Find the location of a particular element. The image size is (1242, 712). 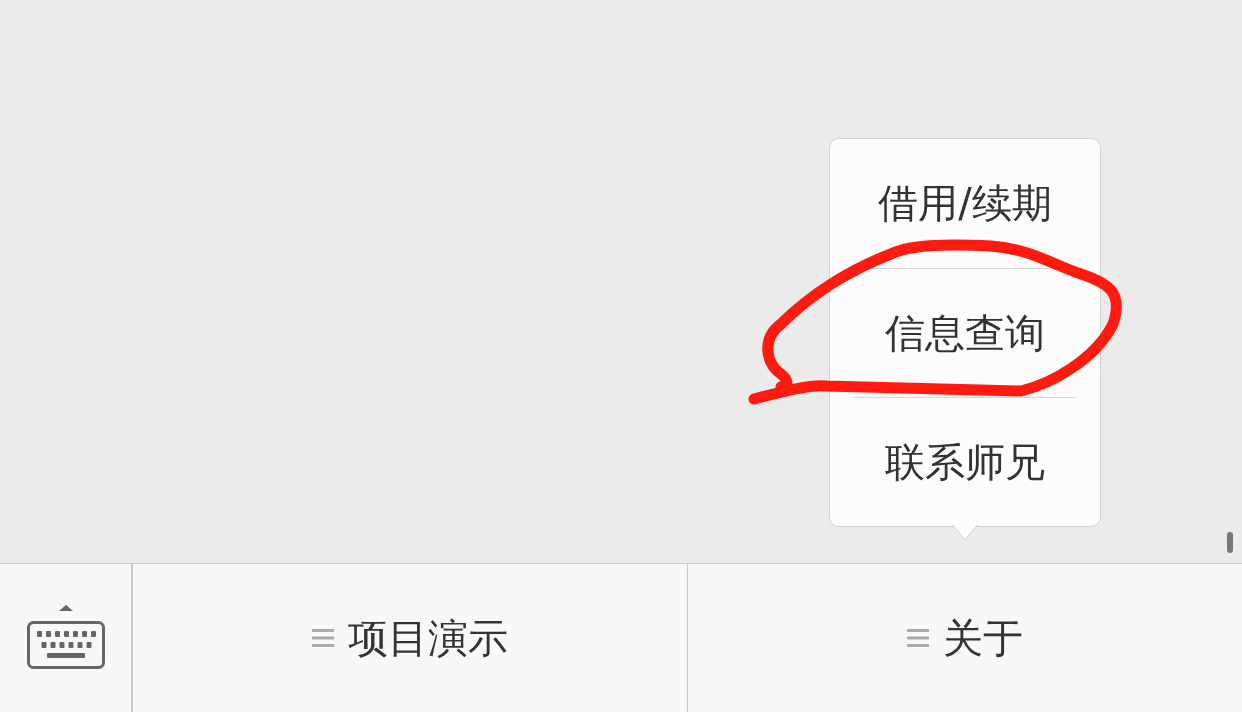

menu-item: 信息查询 is located at coordinates (965, 332).